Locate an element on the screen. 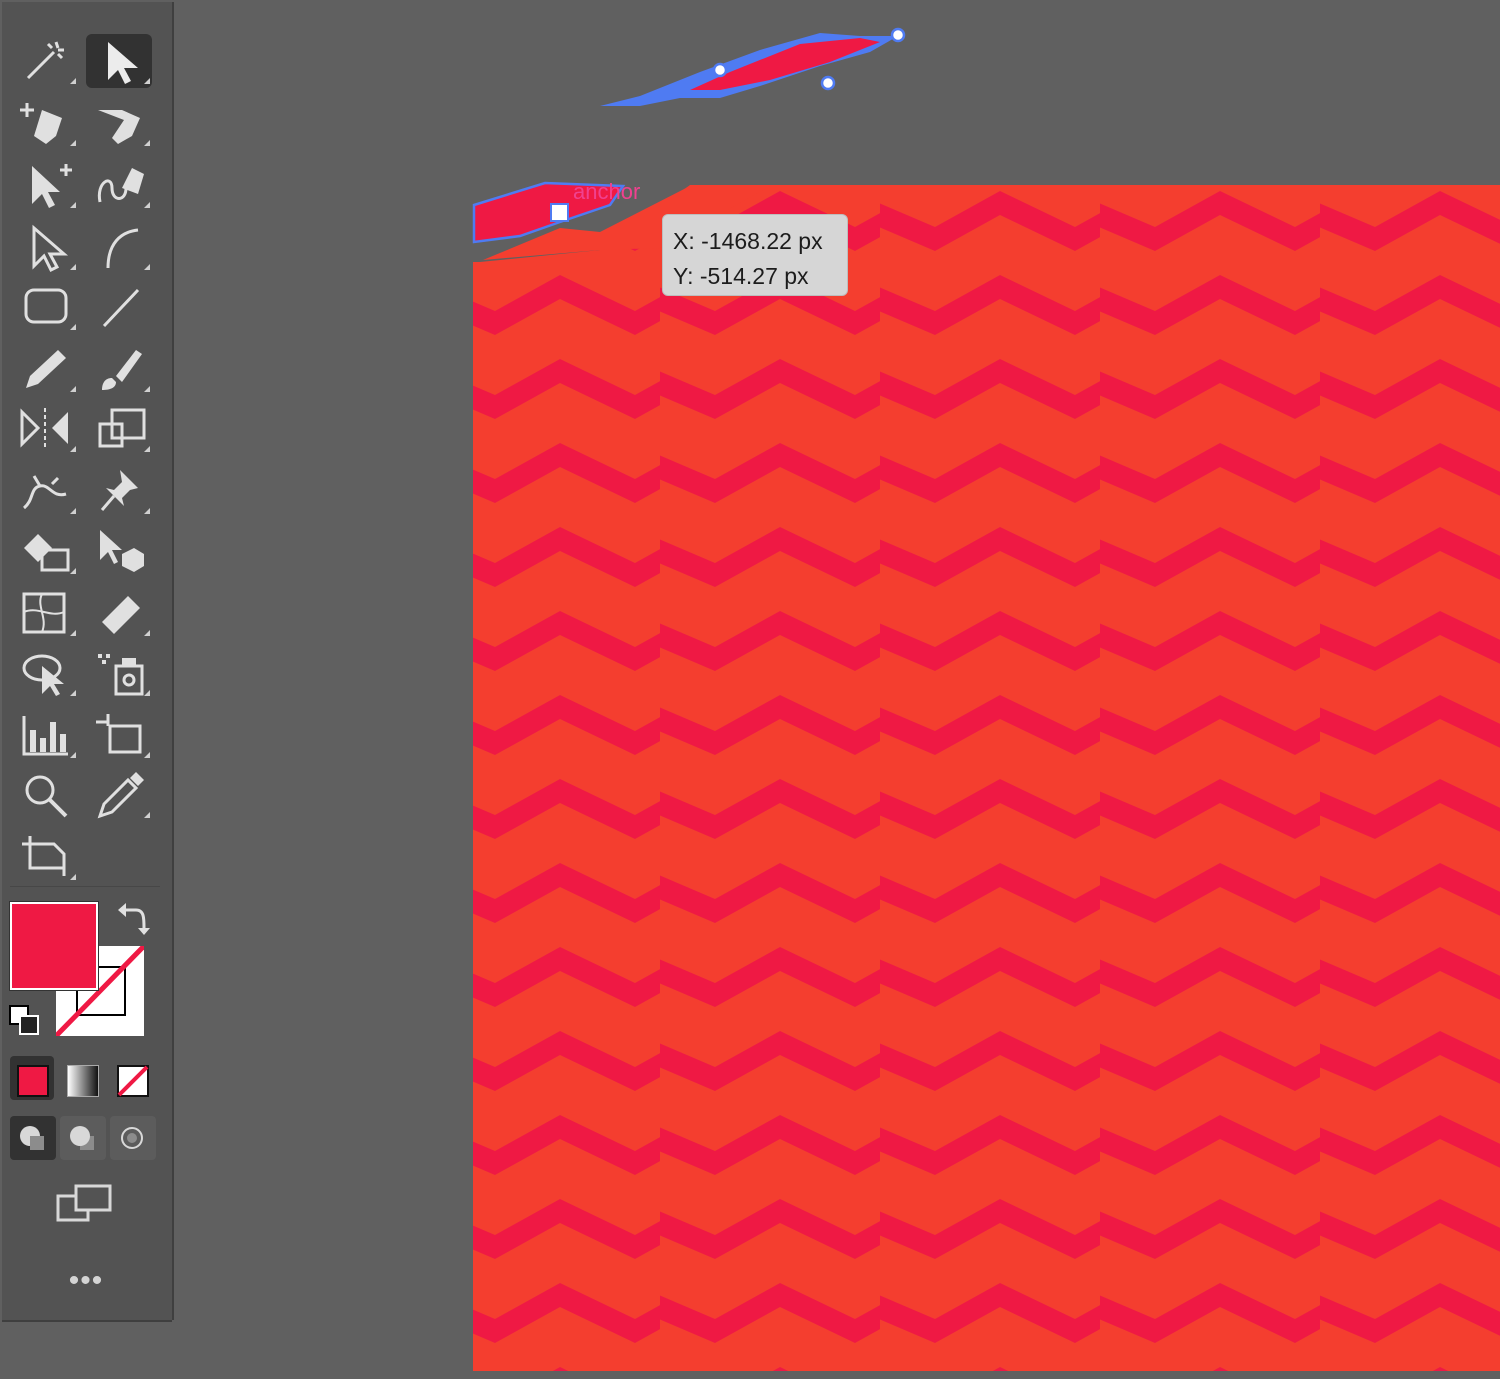  scale-icon is located at coordinates (124, 430).